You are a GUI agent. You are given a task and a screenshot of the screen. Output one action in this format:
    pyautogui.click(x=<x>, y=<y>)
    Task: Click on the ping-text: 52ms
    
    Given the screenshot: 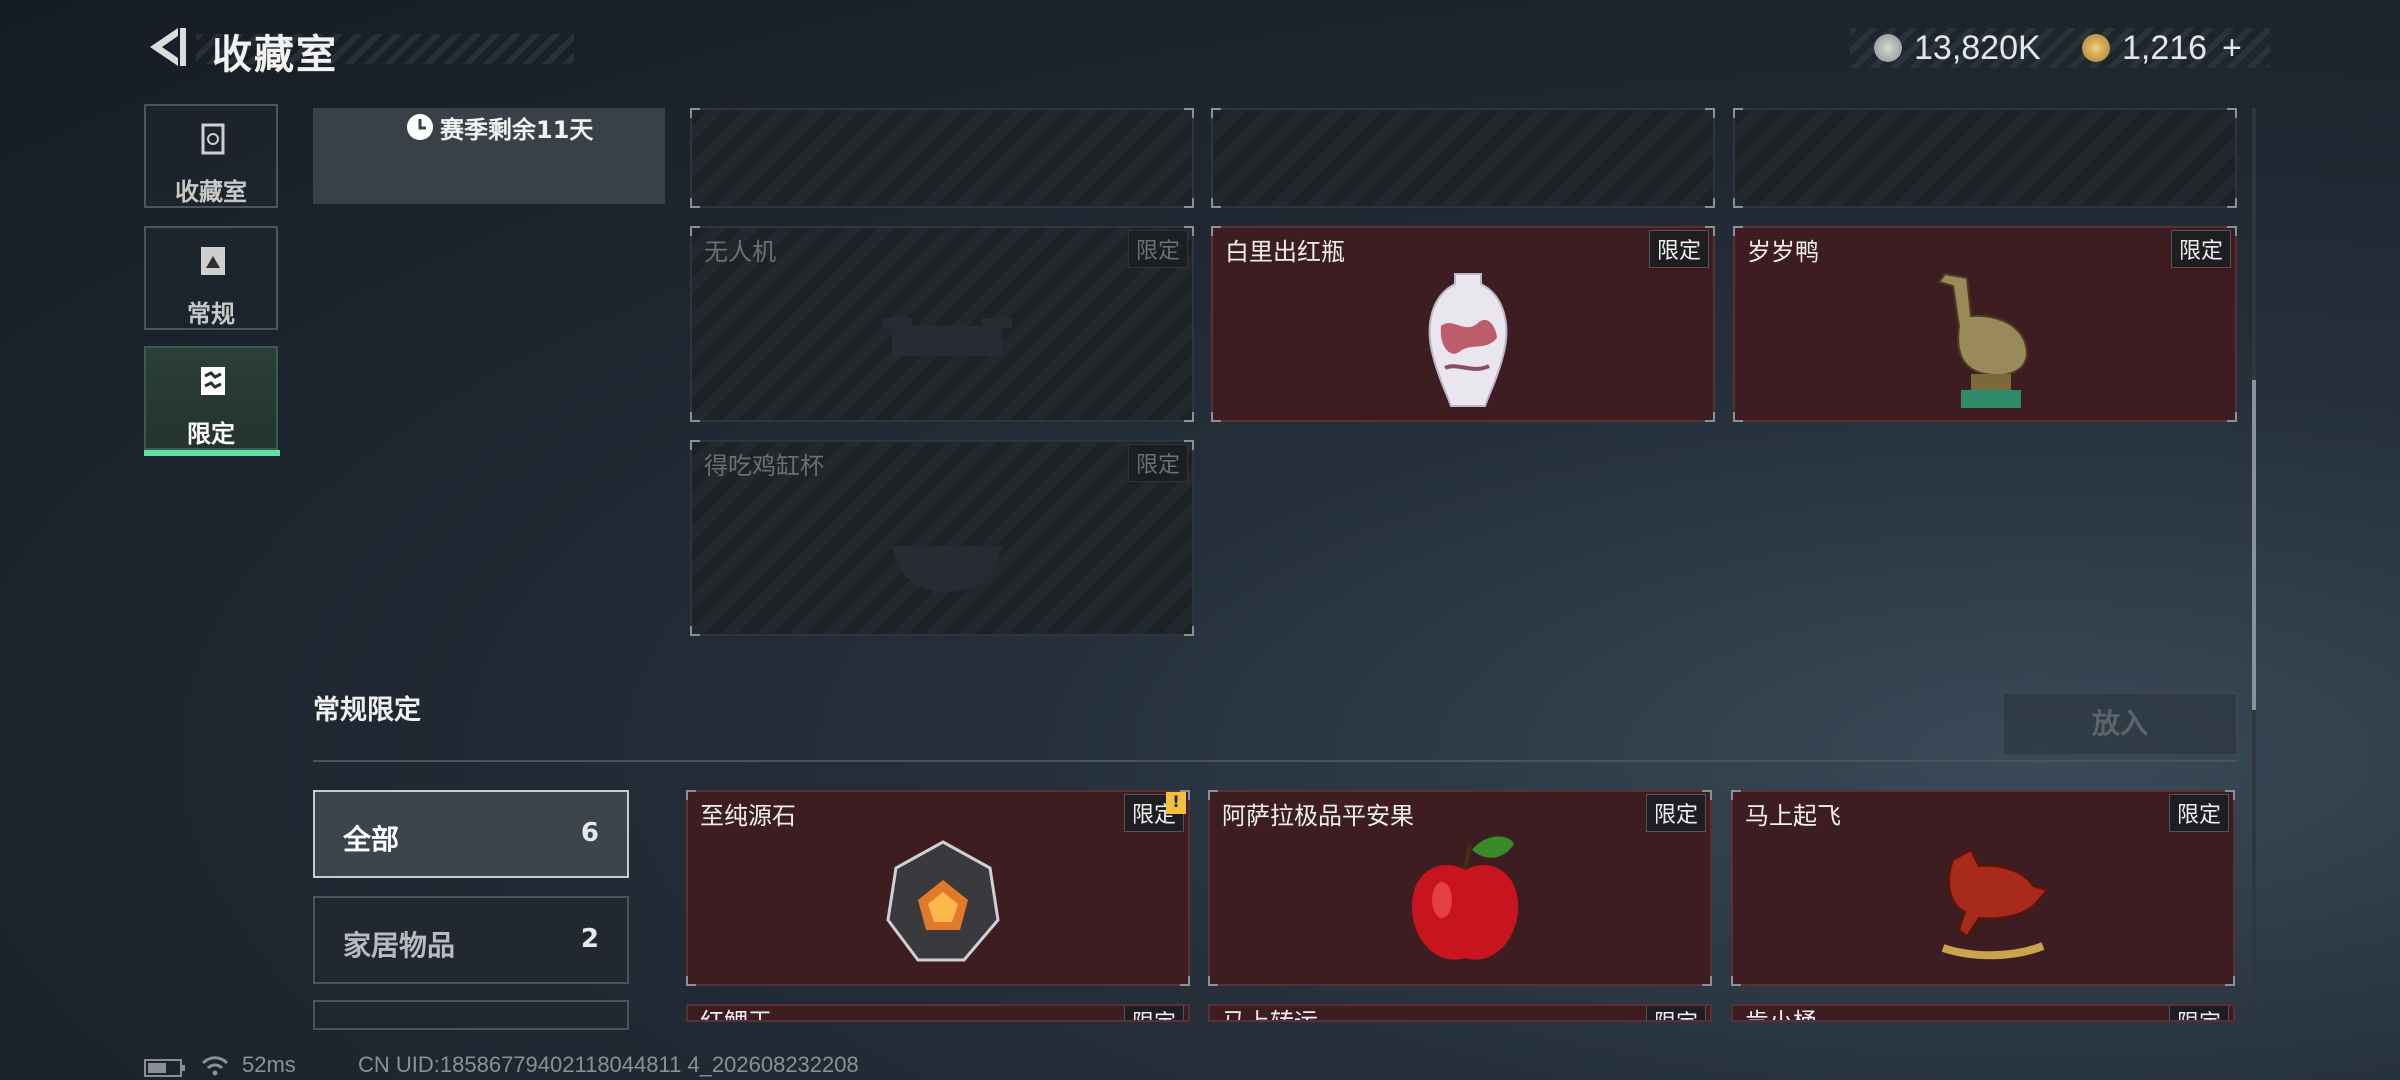 What is the action you would take?
    pyautogui.click(x=269, y=1064)
    